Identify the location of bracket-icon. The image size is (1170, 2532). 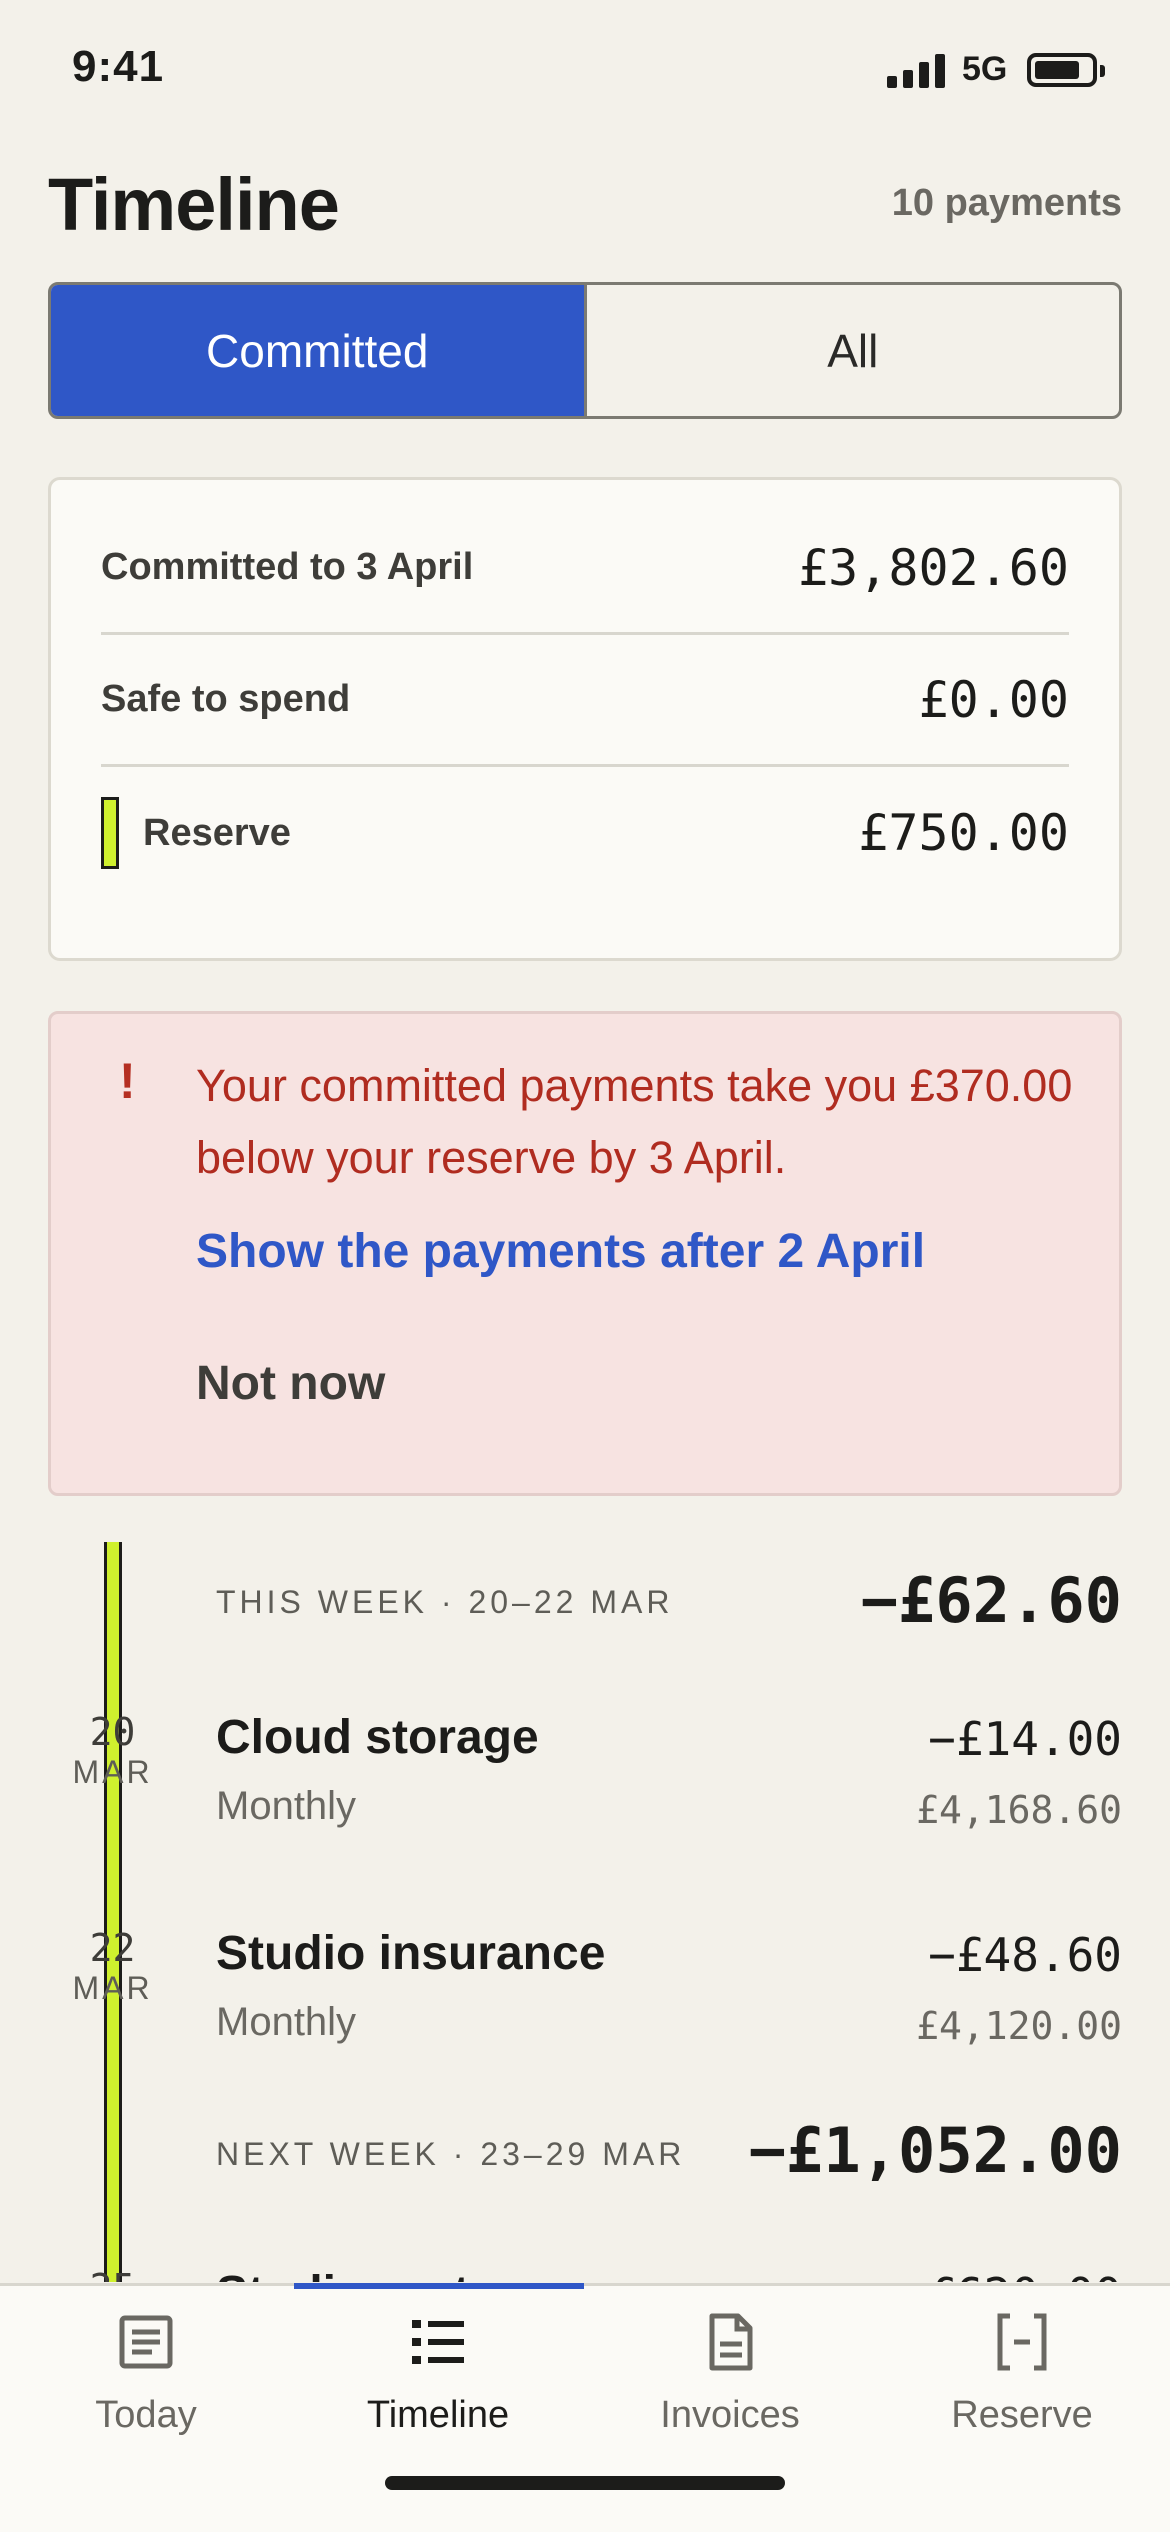
(1022, 2342).